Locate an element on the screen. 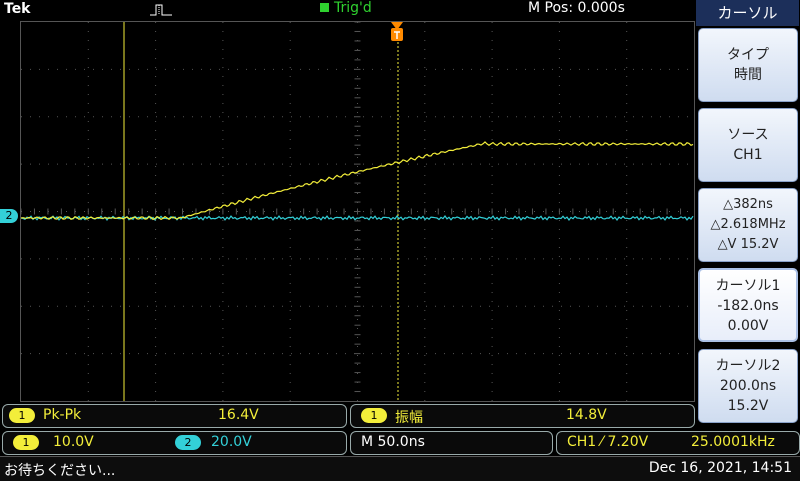 Image resolution: width=800 pixels, height=481 pixels. ch2-scale: 20.0V is located at coordinates (231, 442).